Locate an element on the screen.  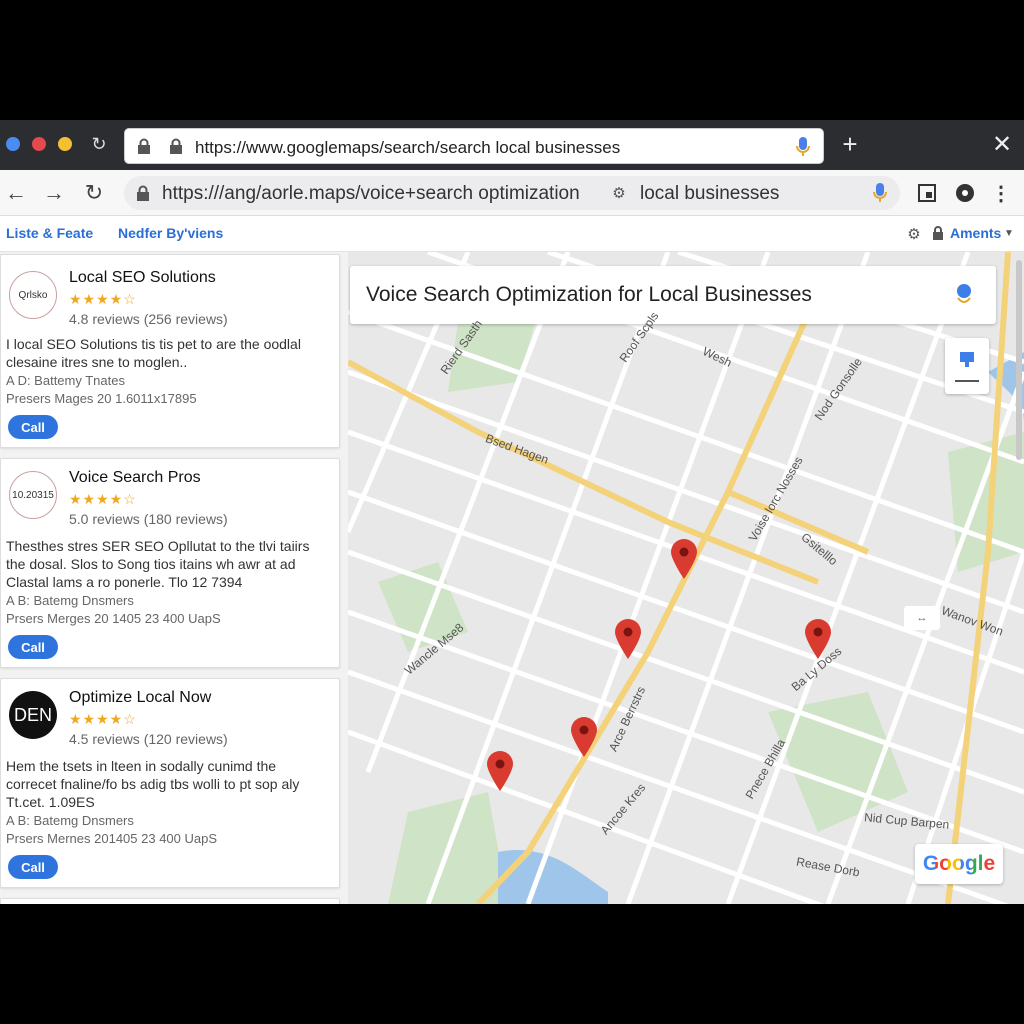
scale-icon: ↔ is located at coordinates (922, 618).